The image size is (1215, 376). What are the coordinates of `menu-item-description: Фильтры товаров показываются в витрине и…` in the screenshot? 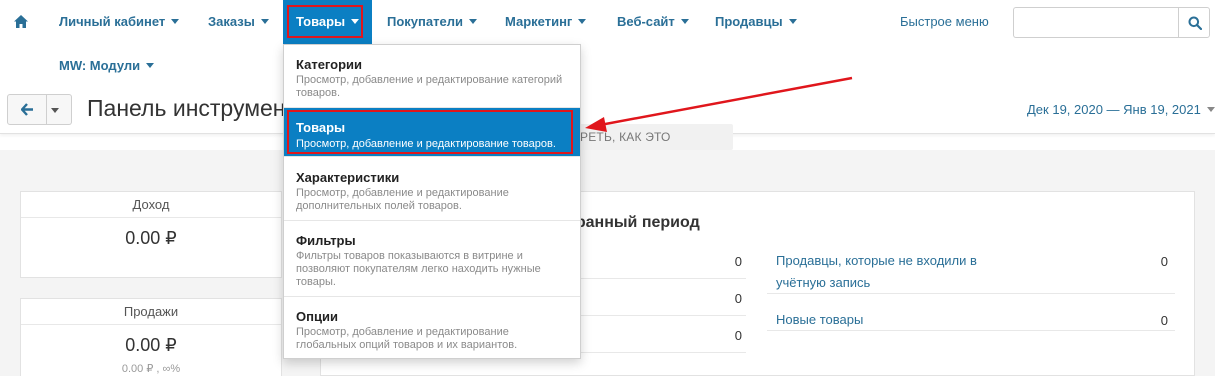 It's located at (418, 269).